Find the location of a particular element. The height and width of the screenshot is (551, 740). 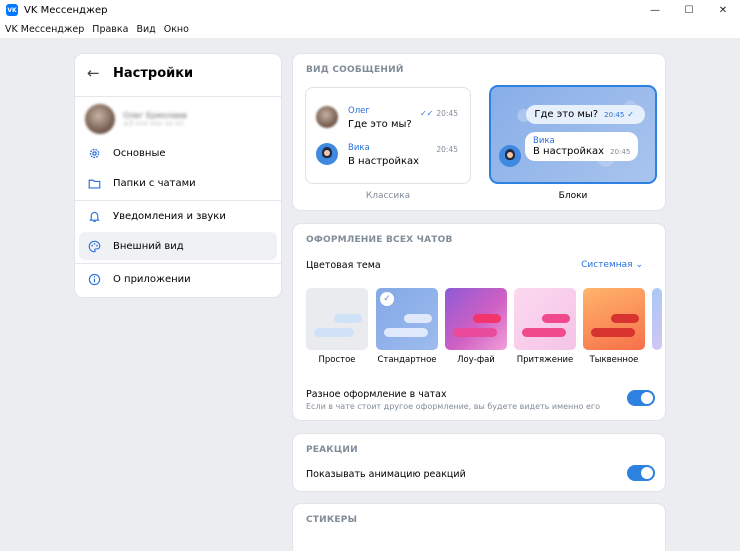

sidebar-item-folders: Папки с чатами is located at coordinates (178, 183).